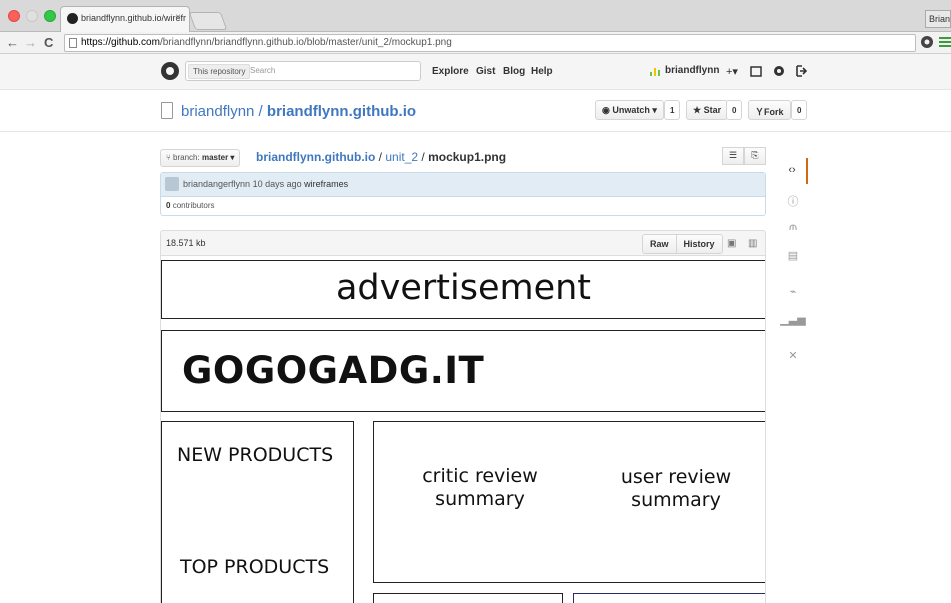  Describe the element at coordinates (692, 70) in the screenshot. I see `username-link: briandflynn` at that location.